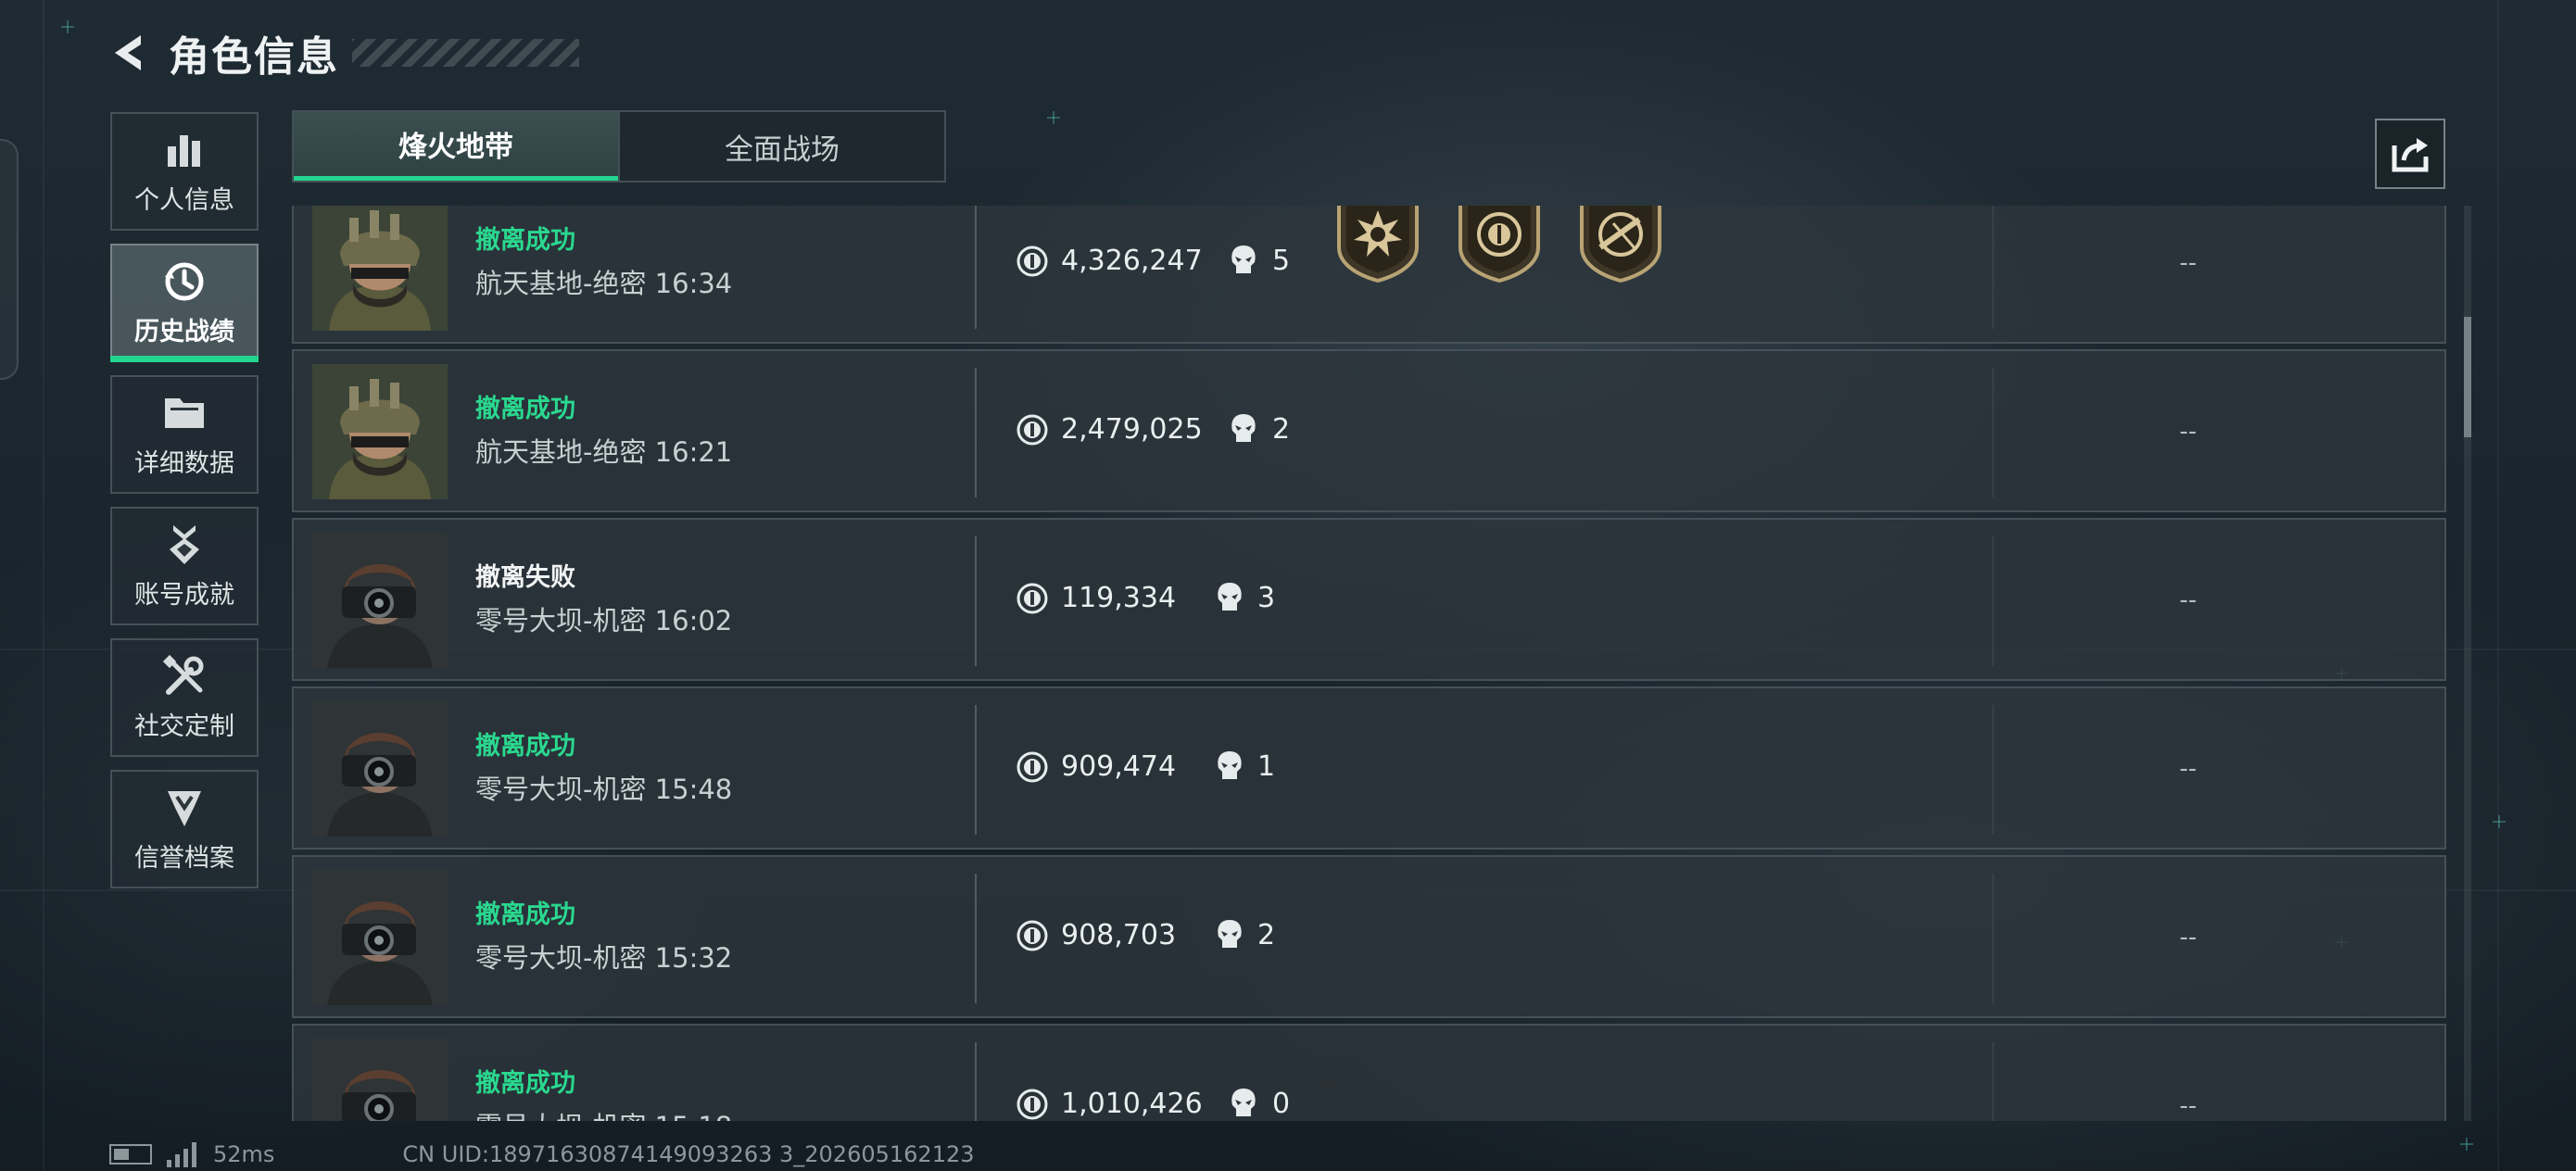 Image resolution: width=2576 pixels, height=1171 pixels. I want to click on map-and-time: 航天基地-绝密 16:34, so click(604, 284).